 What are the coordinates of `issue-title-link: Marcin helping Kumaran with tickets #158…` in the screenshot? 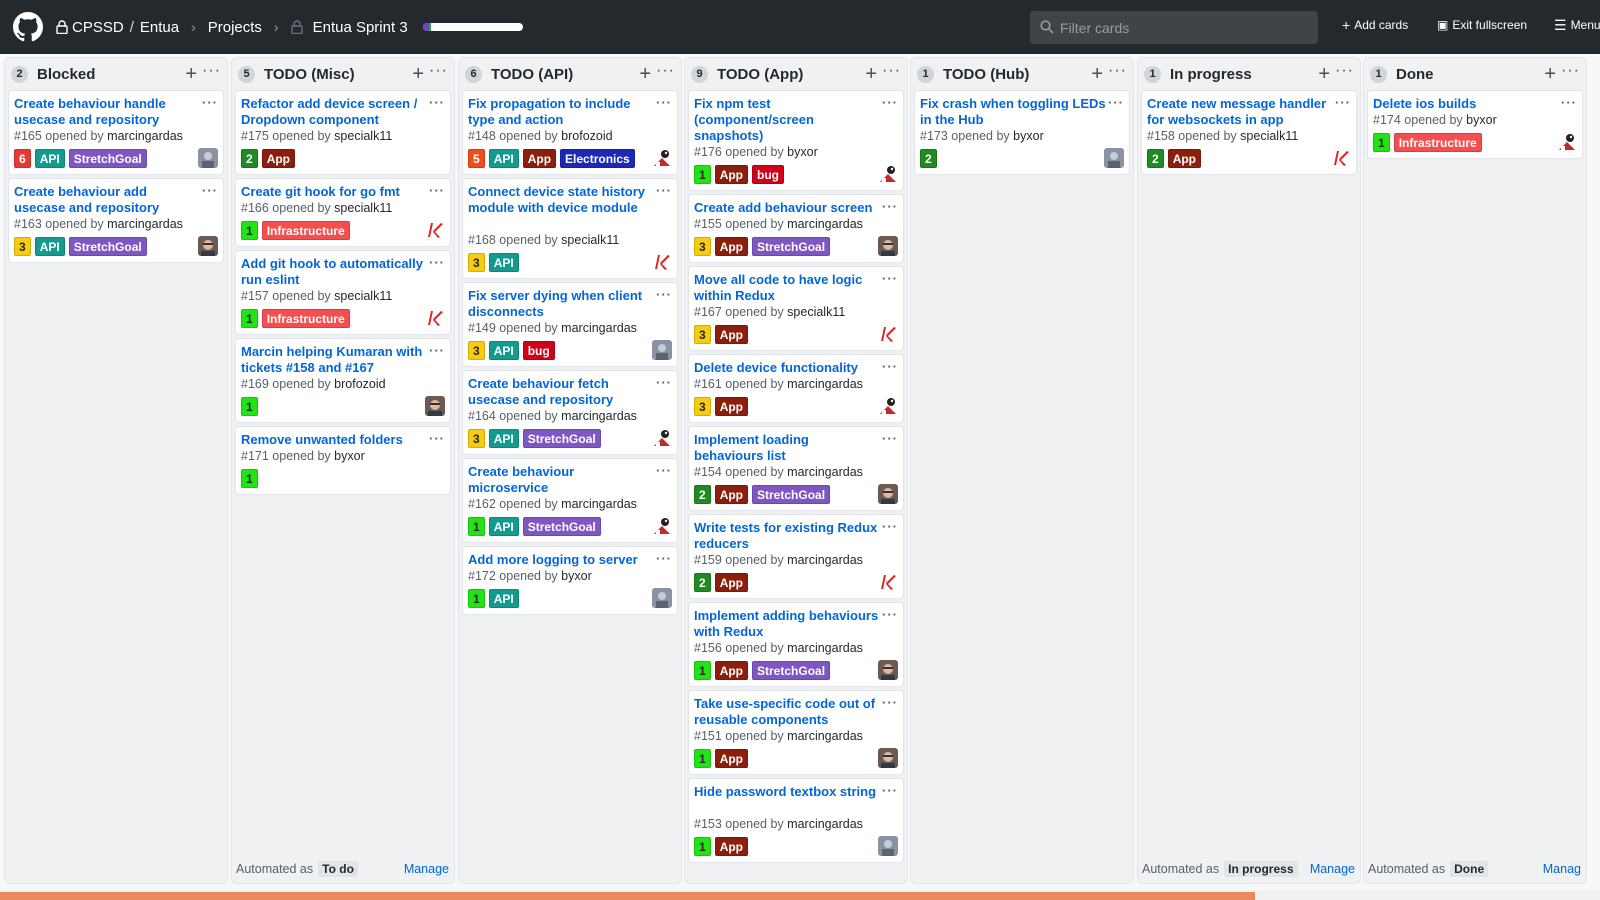 It's located at (334, 360).